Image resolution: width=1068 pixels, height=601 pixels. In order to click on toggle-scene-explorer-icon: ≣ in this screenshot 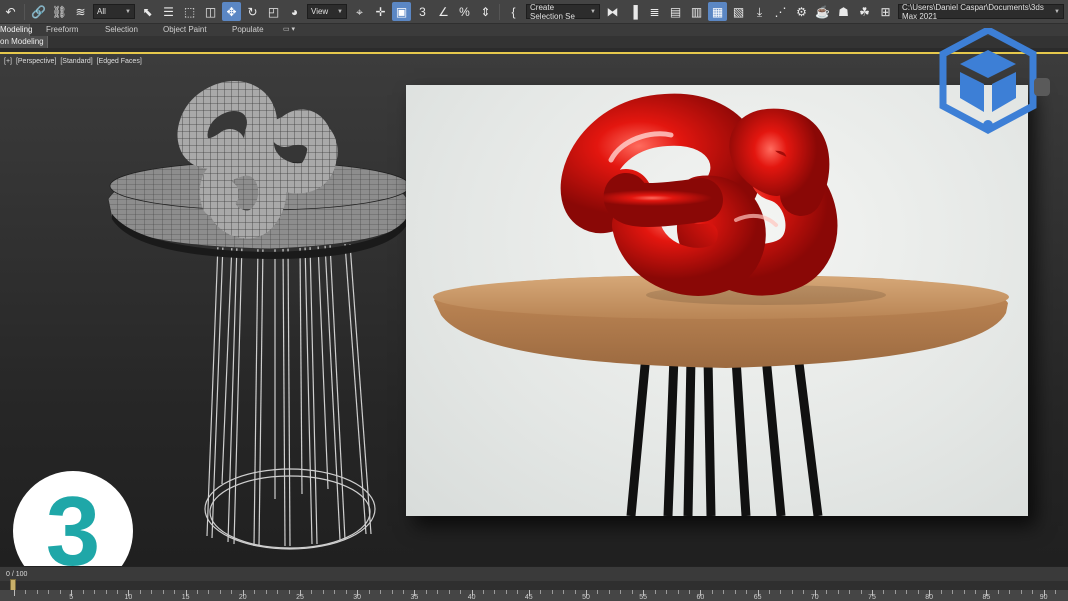, I will do `click(654, 11)`.